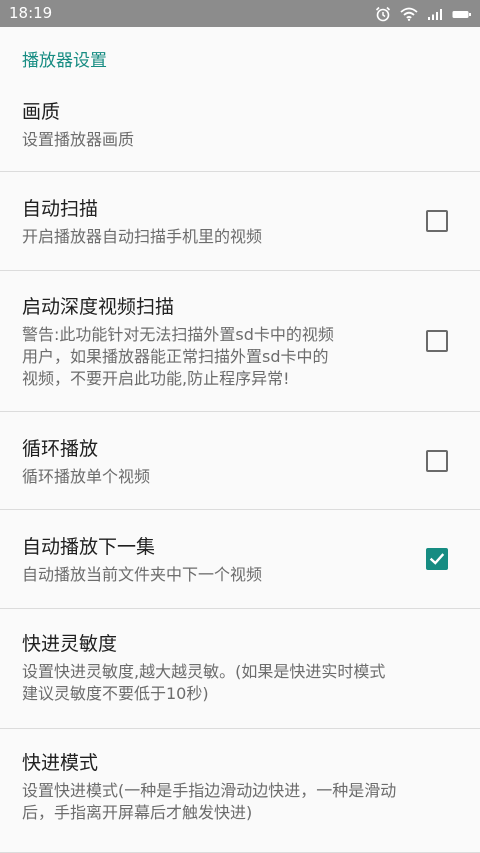 The height and width of the screenshot is (853, 480). What do you see at coordinates (240, 13) in the screenshot?
I see `status-bar: 18:19` at bounding box center [240, 13].